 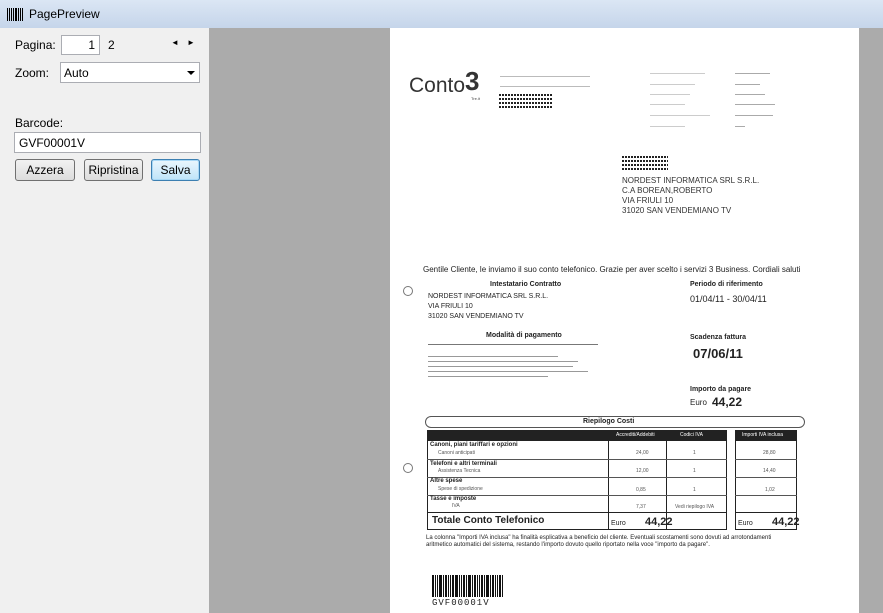 I want to click on row-vat: Vedi riepilogo IVA, so click(x=695, y=507).